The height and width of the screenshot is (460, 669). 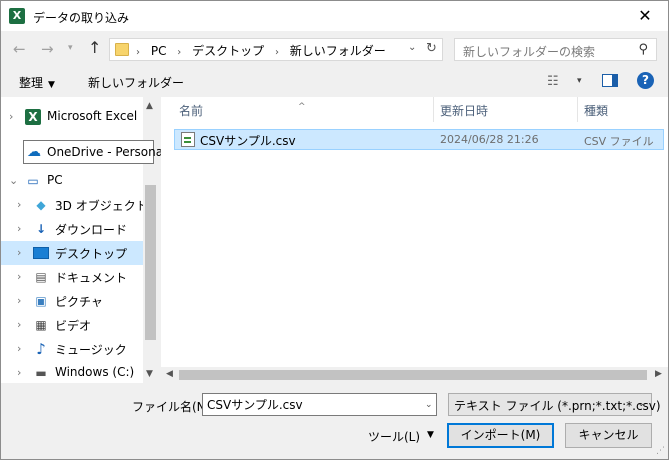 What do you see at coordinates (91, 350) in the screenshot?
I see `nav-item-label: ミュージック` at bounding box center [91, 350].